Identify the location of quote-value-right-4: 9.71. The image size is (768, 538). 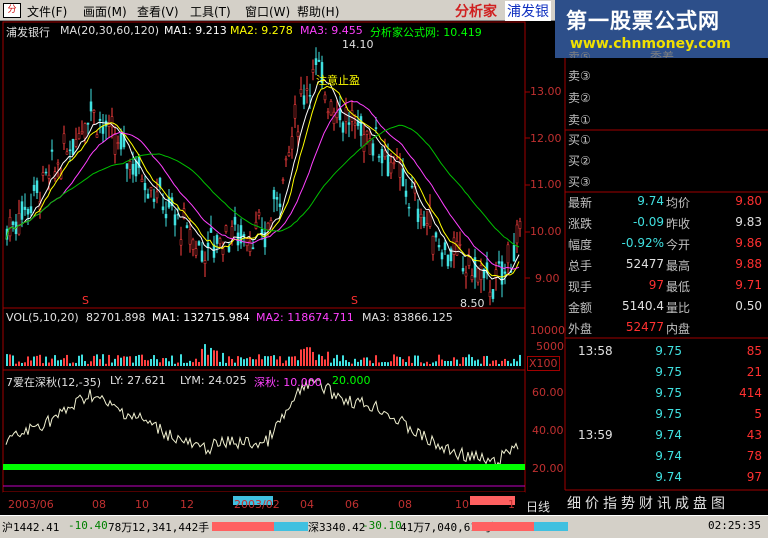
(748, 285).